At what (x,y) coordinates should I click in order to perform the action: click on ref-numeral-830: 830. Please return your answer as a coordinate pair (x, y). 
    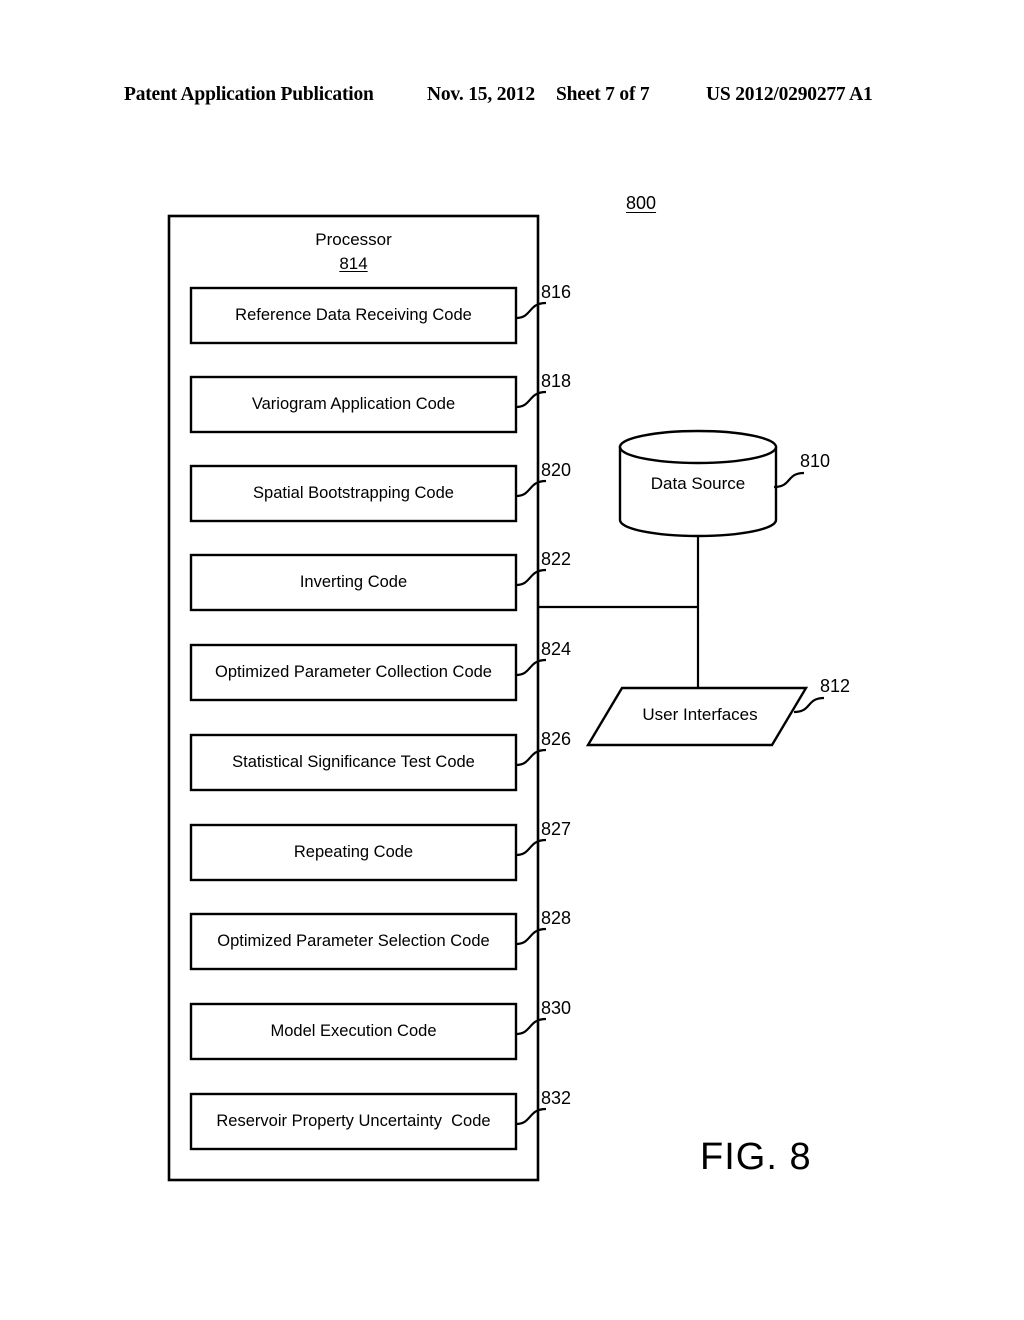
    Looking at the image, I should click on (556, 1008).